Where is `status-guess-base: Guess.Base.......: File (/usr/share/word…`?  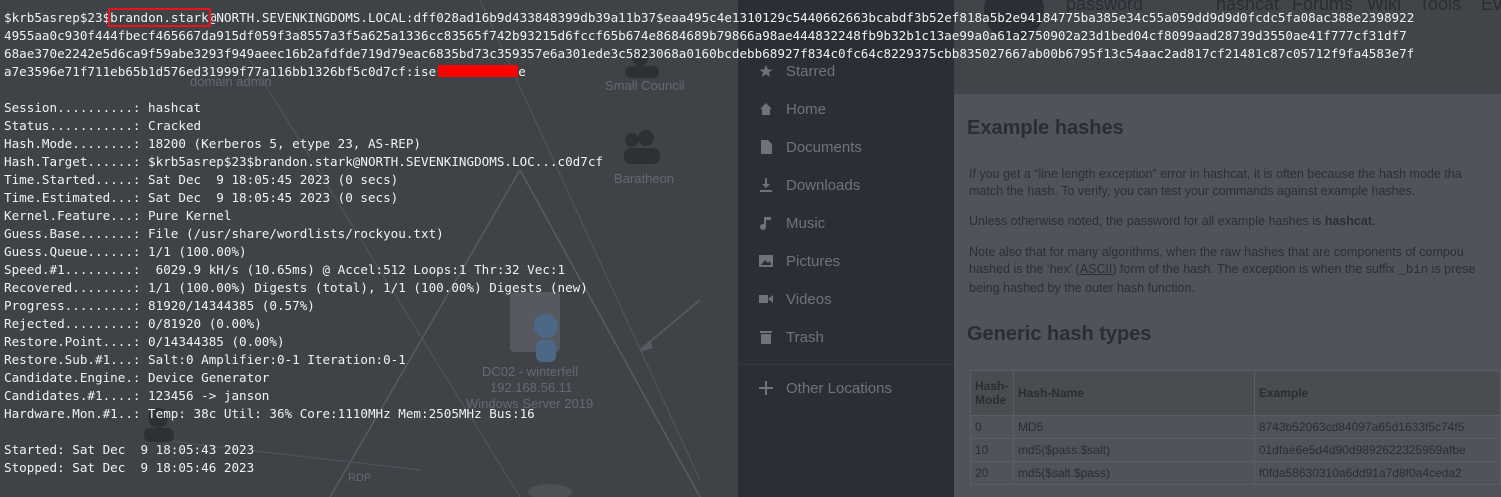
status-guess-base: Guess.Base.......: File (/usr/share/word… is located at coordinates (224, 233).